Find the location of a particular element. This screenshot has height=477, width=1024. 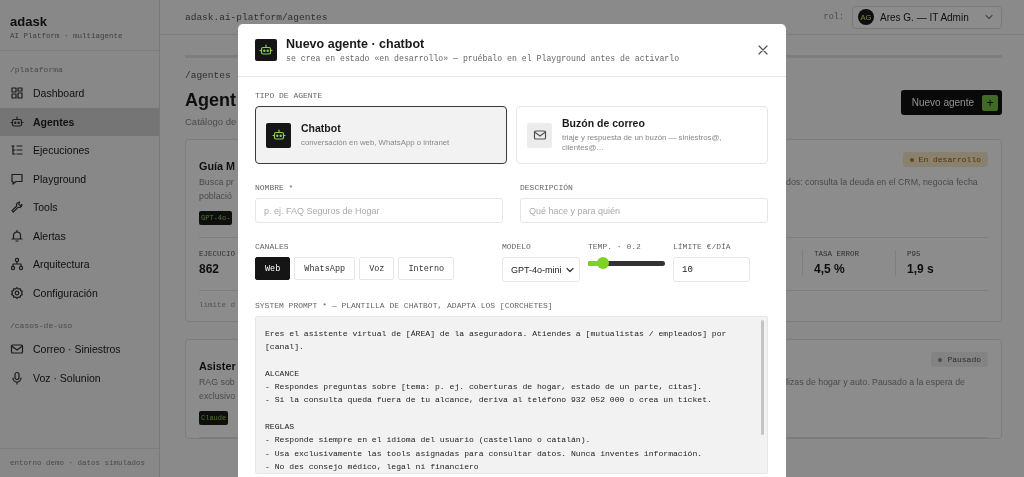

nodes-icon is located at coordinates (17, 264).